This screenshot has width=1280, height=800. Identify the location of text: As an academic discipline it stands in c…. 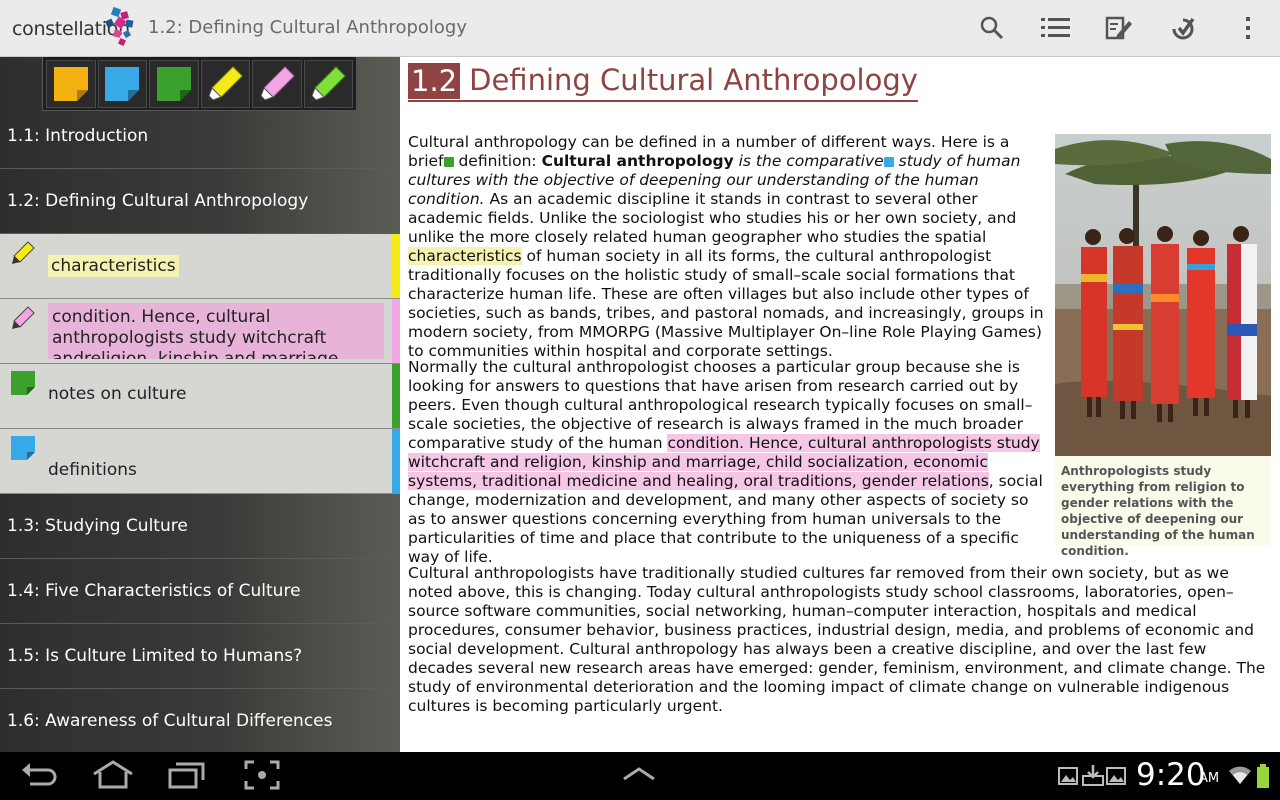
(712, 218).